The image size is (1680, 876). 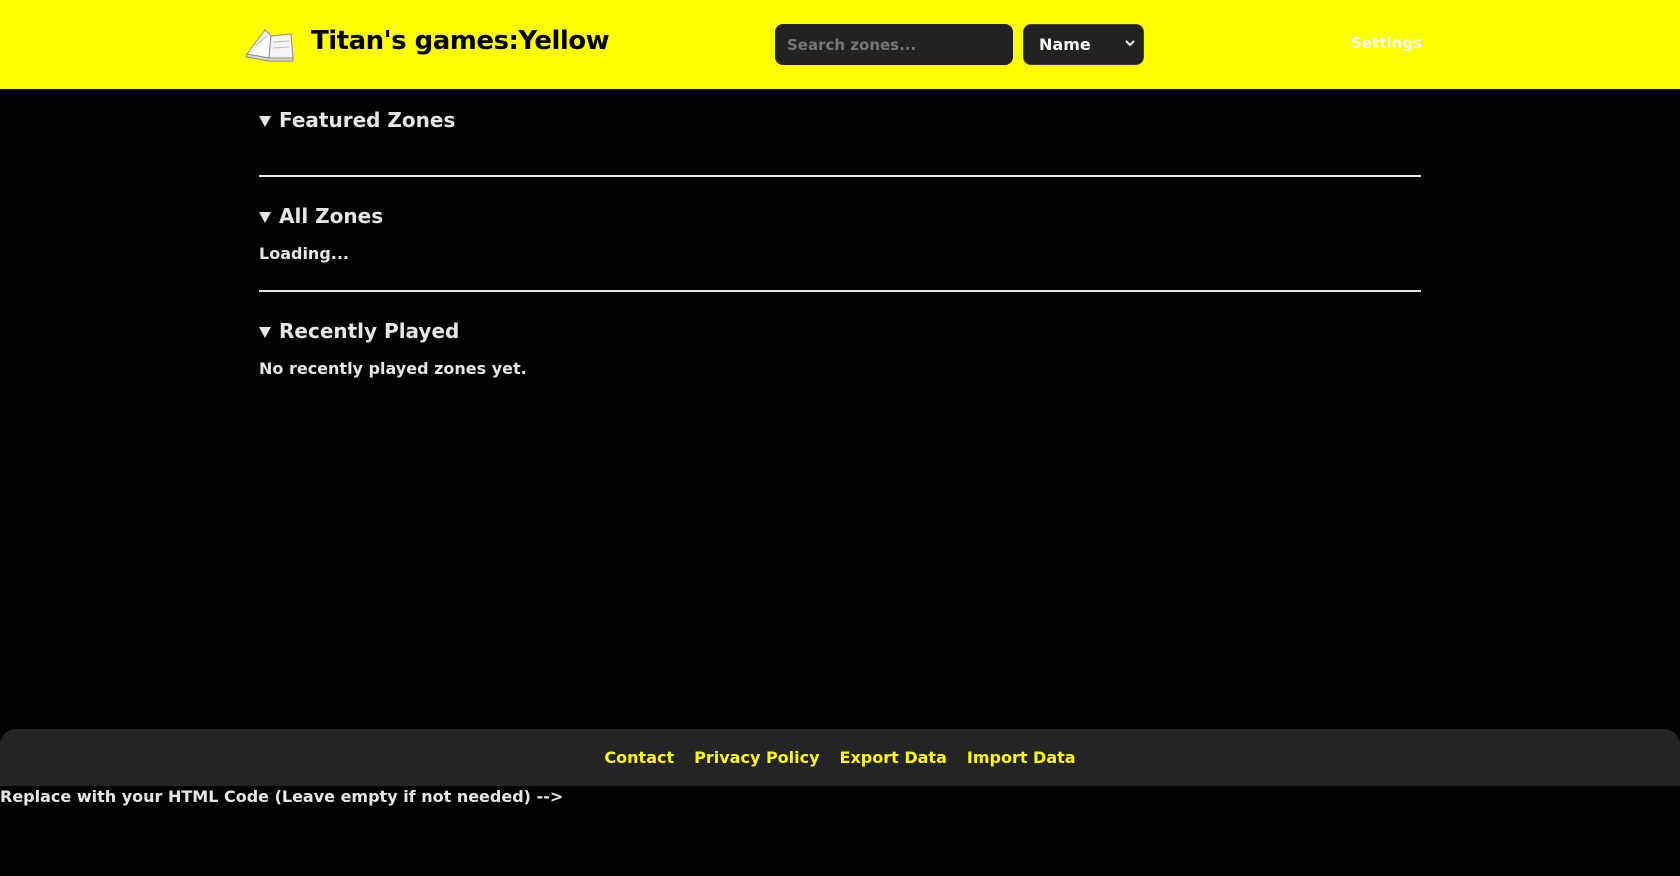 I want to click on all-zones-toggle: All Zones, so click(x=840, y=216).